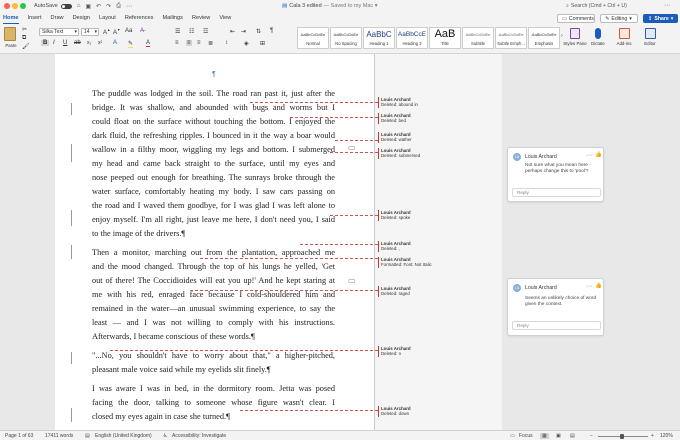  I want to click on tab-home: Home, so click(11, 18).